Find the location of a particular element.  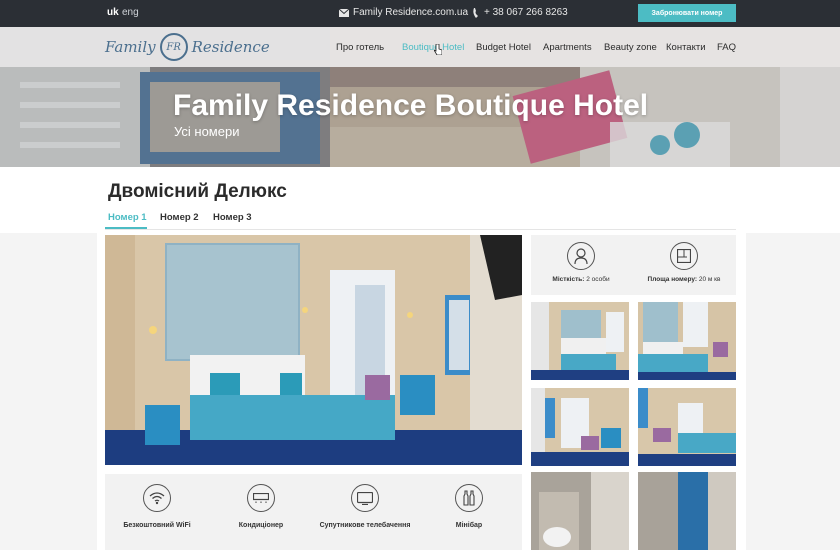

book-room-button: Забронювати номер is located at coordinates (687, 13).